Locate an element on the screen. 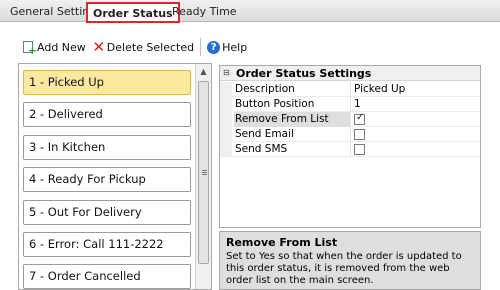 This screenshot has height=290, width=500. help-button: ? Help is located at coordinates (227, 47).